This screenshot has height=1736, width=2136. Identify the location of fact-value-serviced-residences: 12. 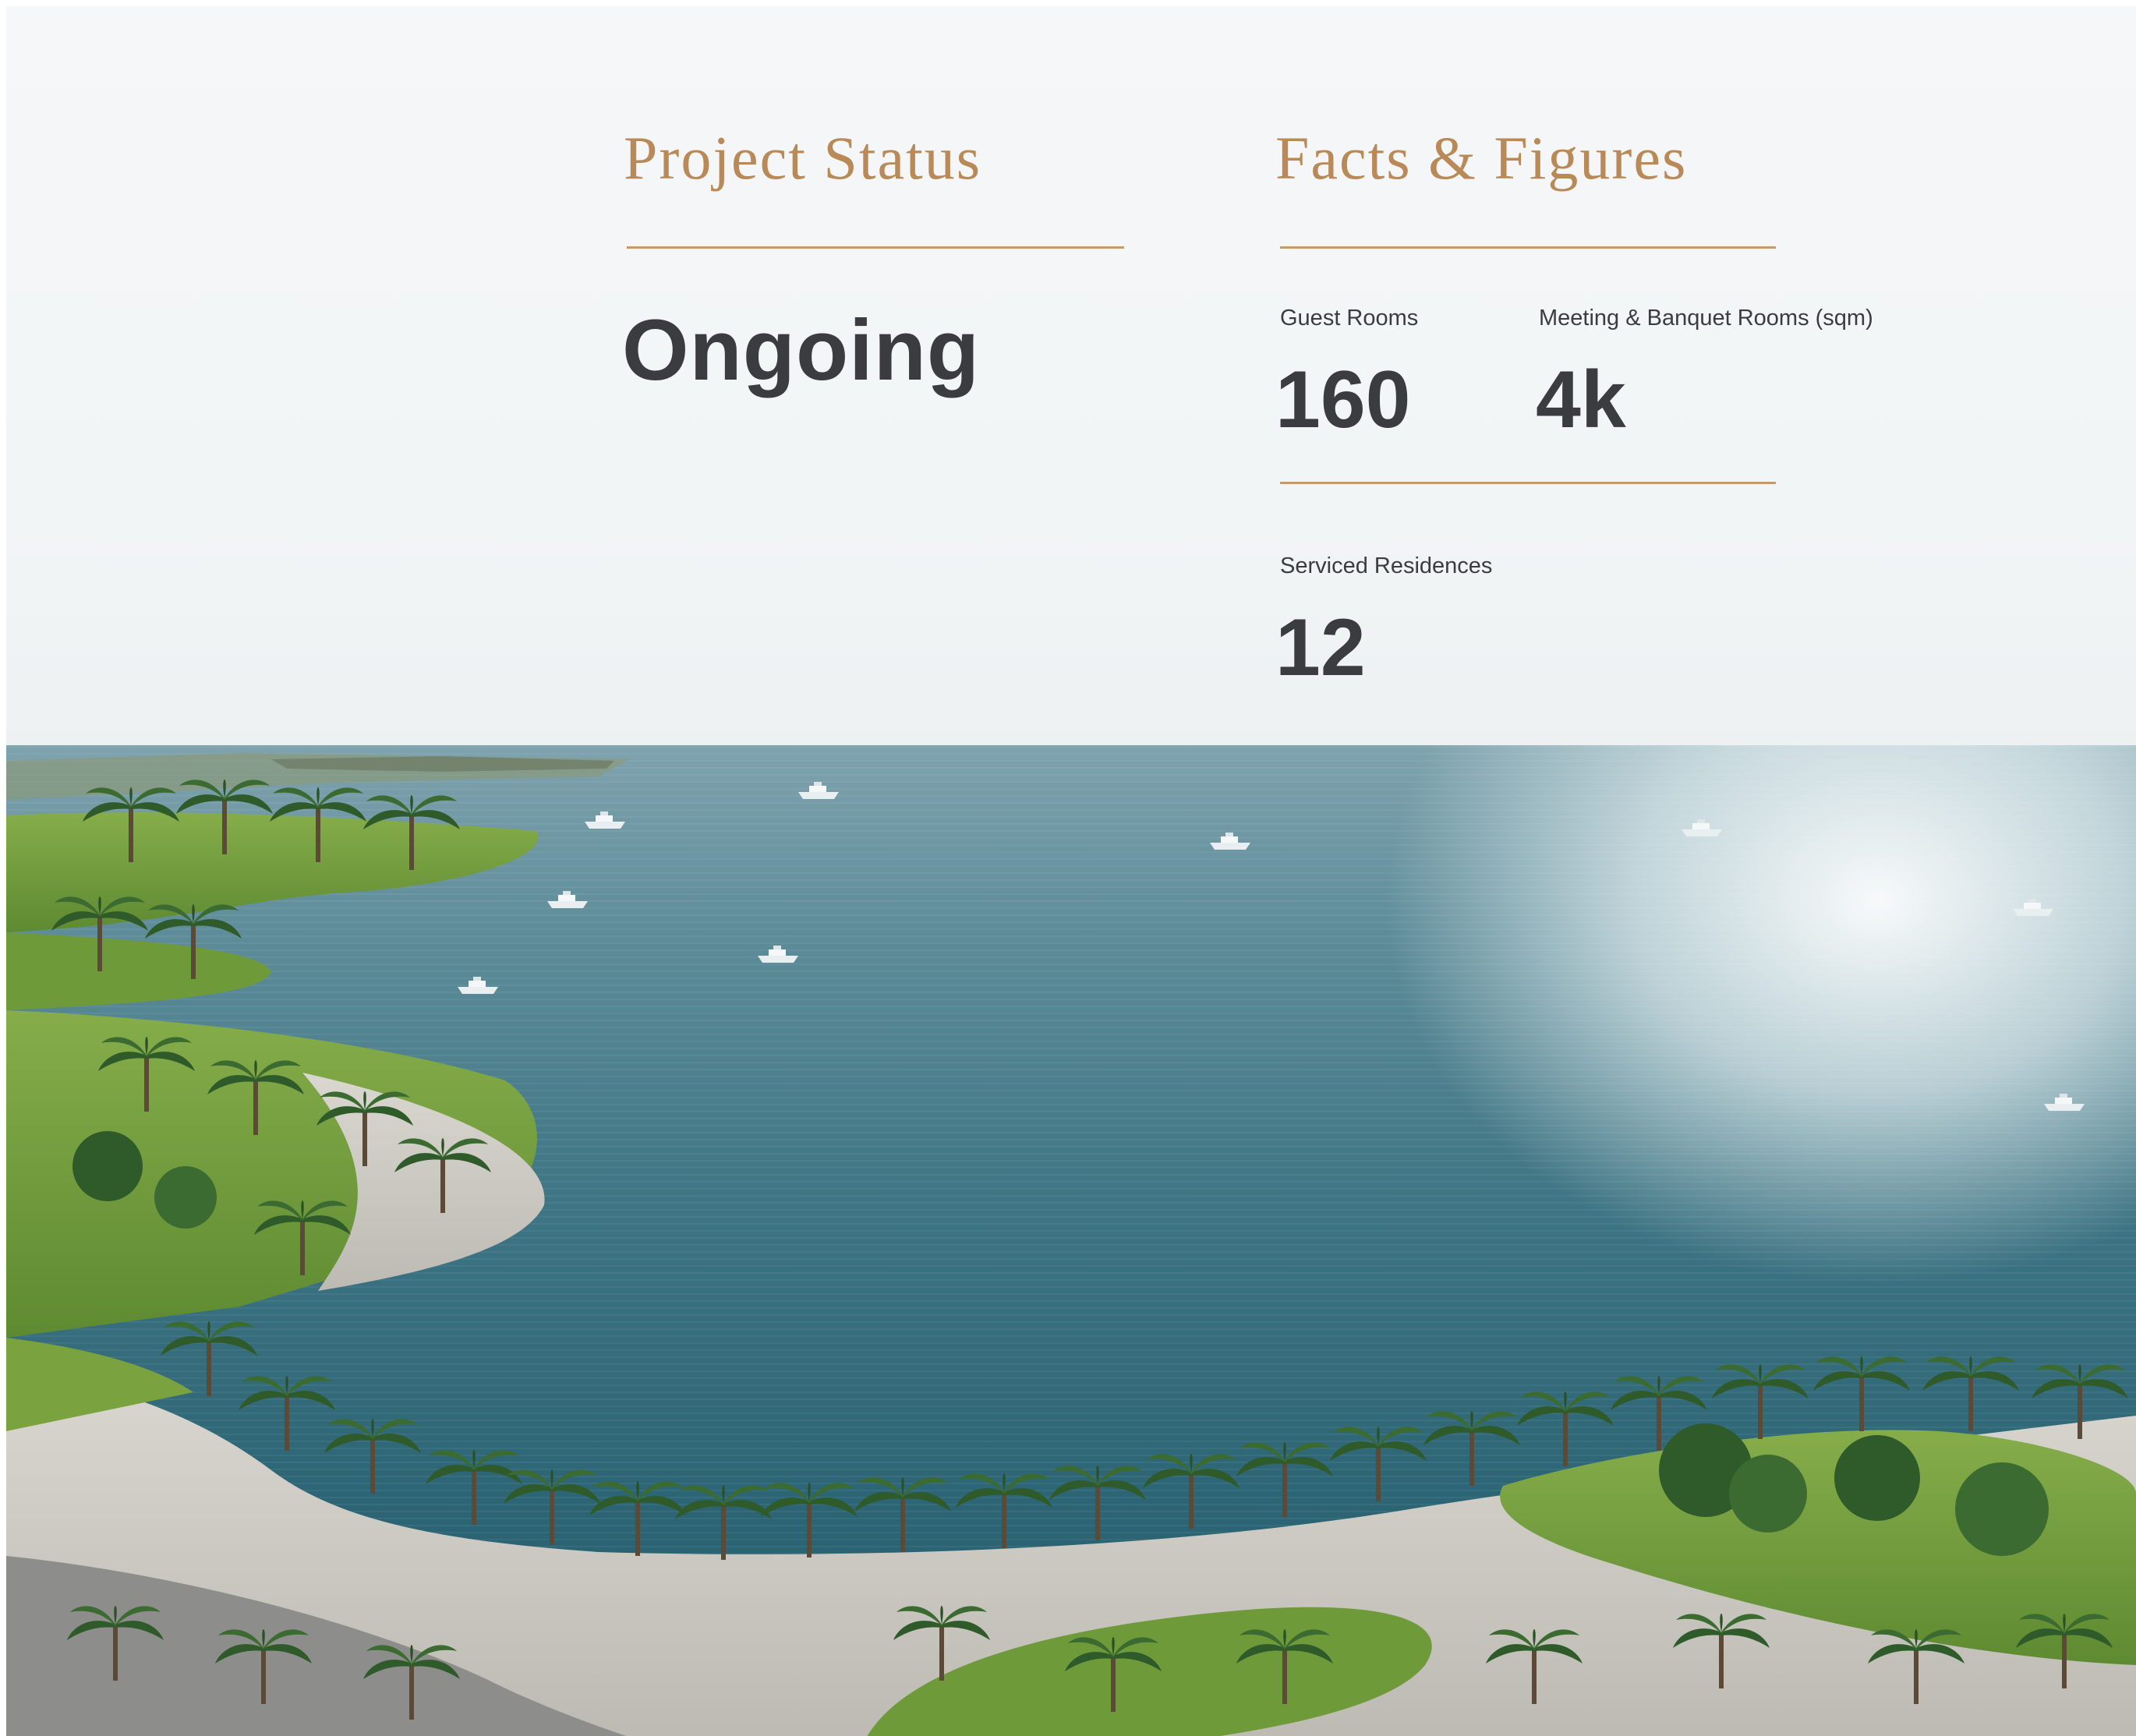
(1320, 648).